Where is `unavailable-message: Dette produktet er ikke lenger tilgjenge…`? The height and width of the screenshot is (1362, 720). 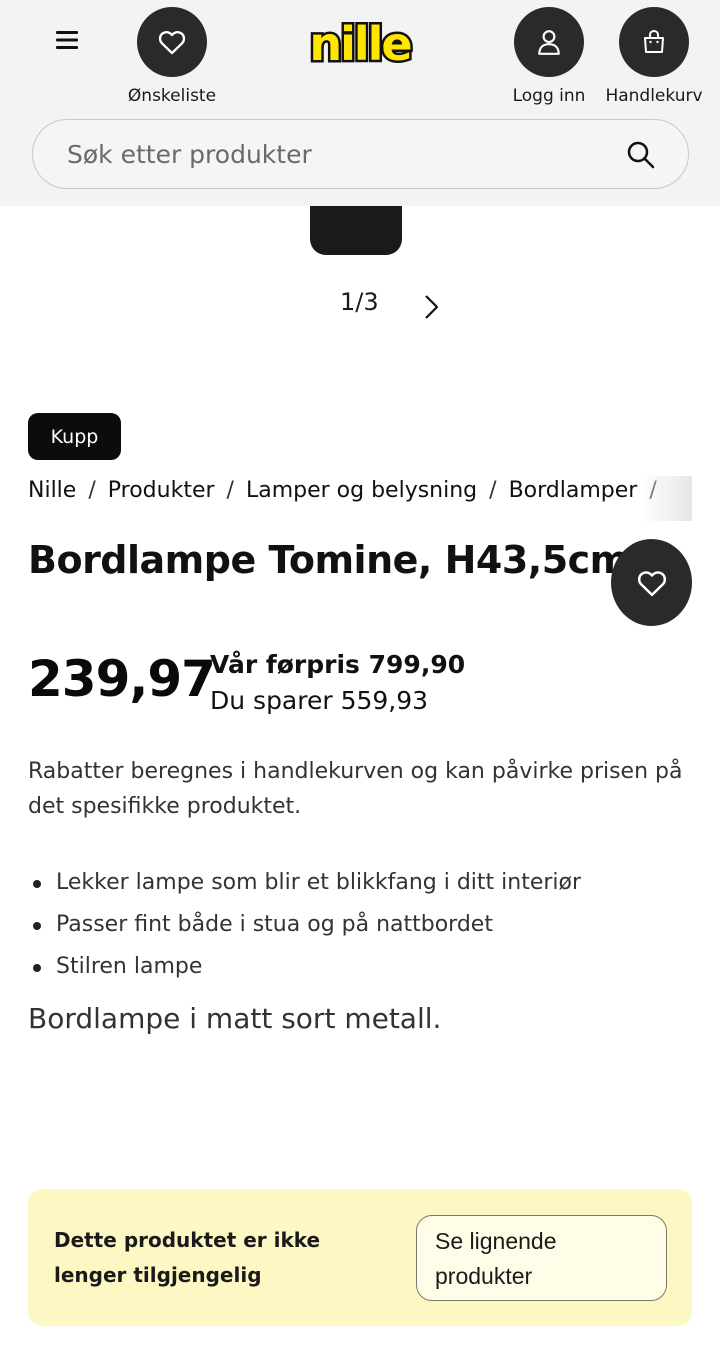 unavailable-message: Dette produktet er ikke lenger tilgjenge… is located at coordinates (187, 1257).